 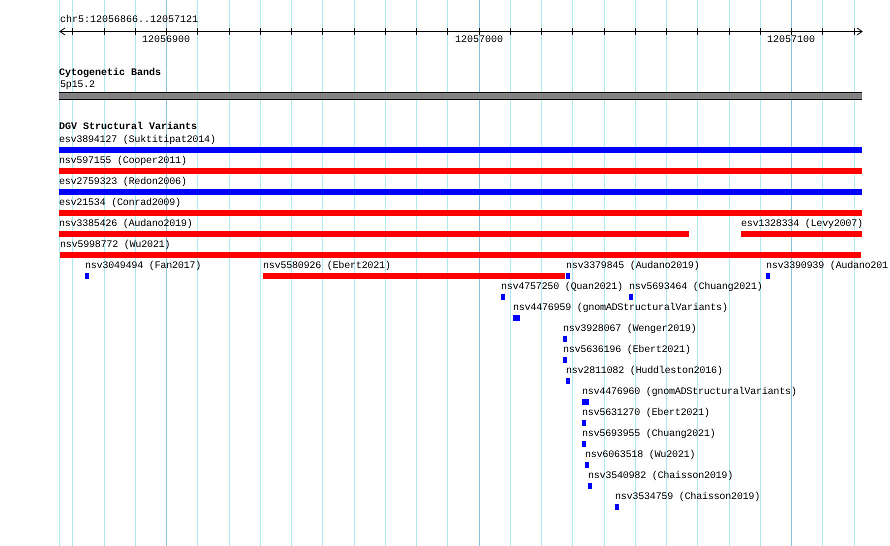 What do you see at coordinates (77, 85) in the screenshot?
I see `band-label: 5p15.2` at bounding box center [77, 85].